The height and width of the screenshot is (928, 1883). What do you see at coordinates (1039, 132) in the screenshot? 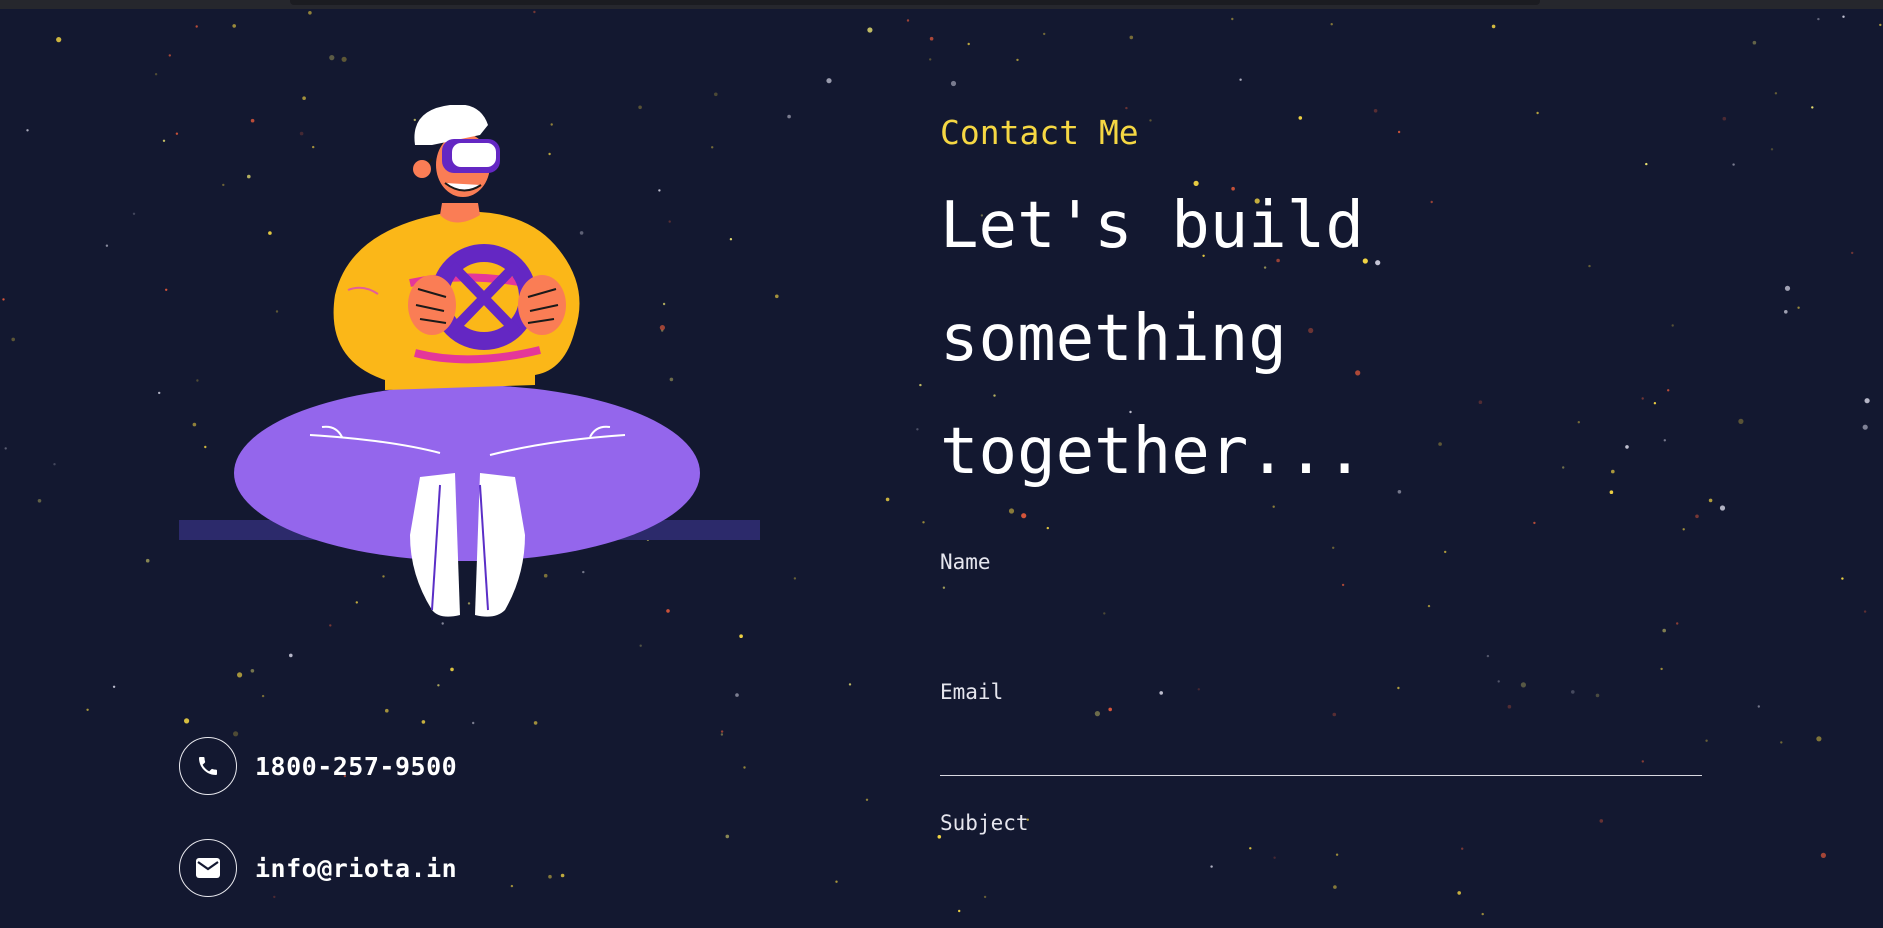
I see `section-eyebrow: Contact Me` at bounding box center [1039, 132].